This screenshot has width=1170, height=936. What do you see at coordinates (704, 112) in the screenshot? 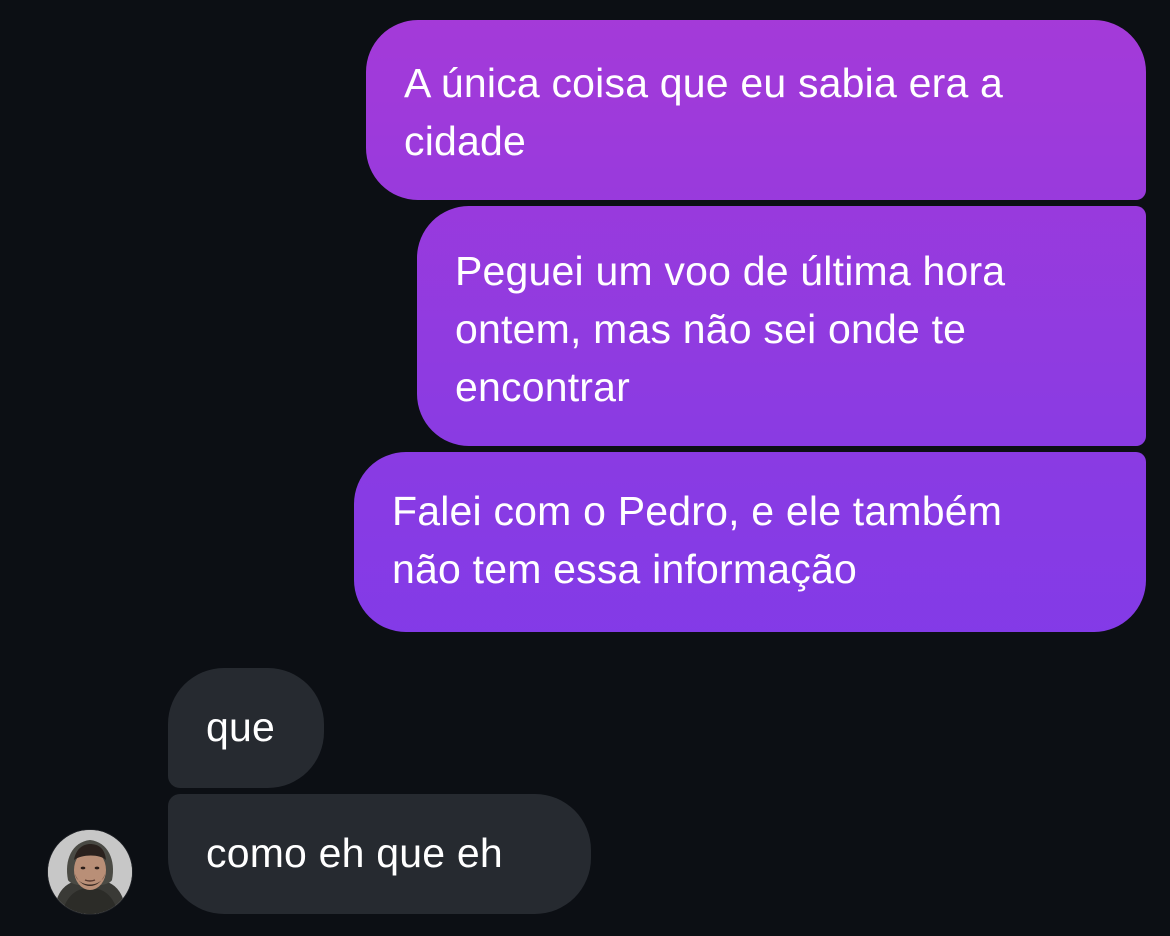
I see `message-text: A única coisa que eu sabia era a cidade` at bounding box center [704, 112].